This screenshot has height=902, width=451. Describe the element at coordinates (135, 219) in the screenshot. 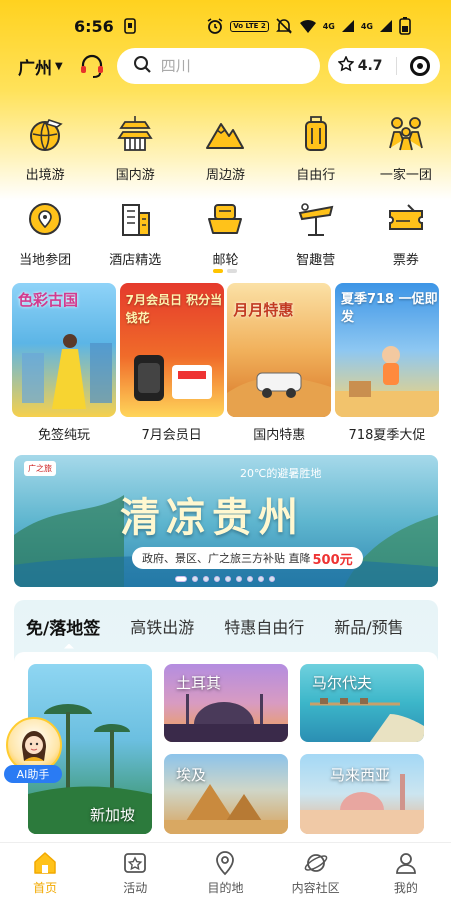

I see `hotel-icon` at that location.